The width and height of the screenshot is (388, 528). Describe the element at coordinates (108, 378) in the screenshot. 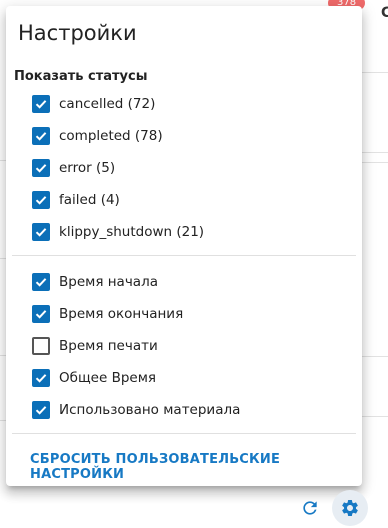

I see `column-option-label: Общее Время` at that location.